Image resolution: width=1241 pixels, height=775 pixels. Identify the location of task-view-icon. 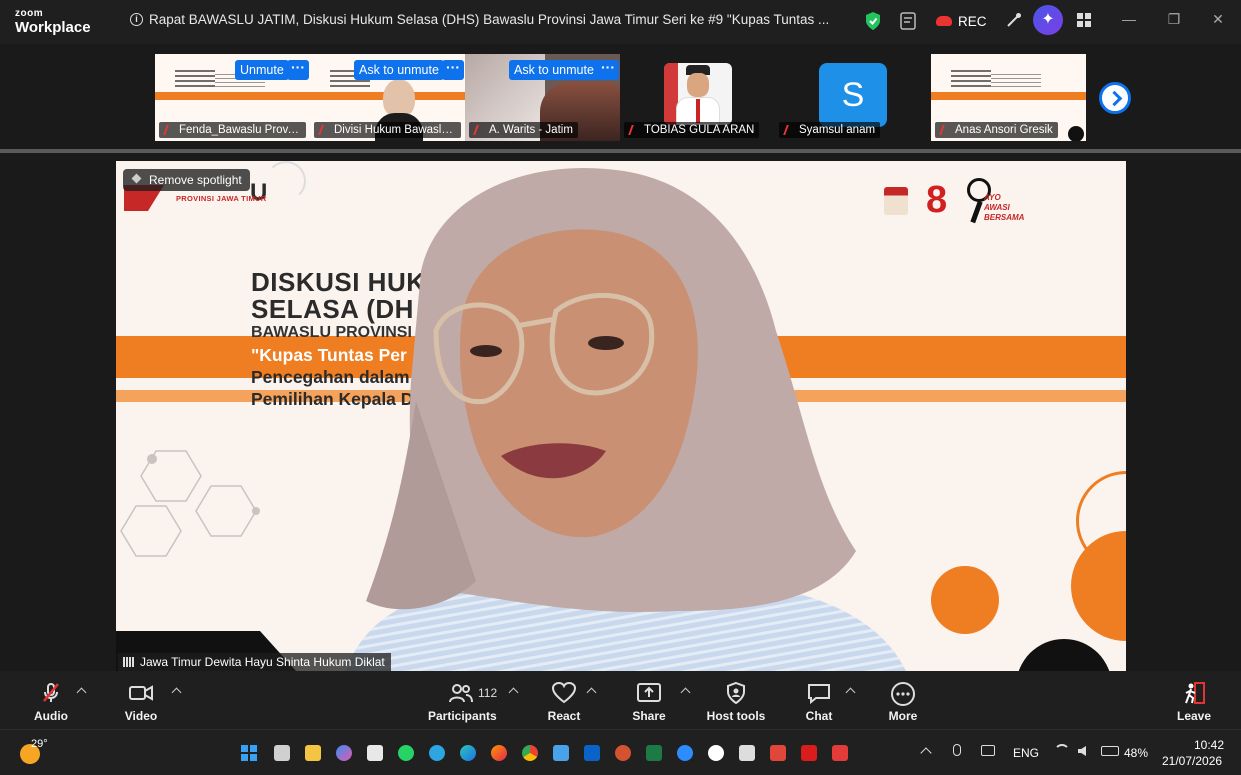
(282, 753).